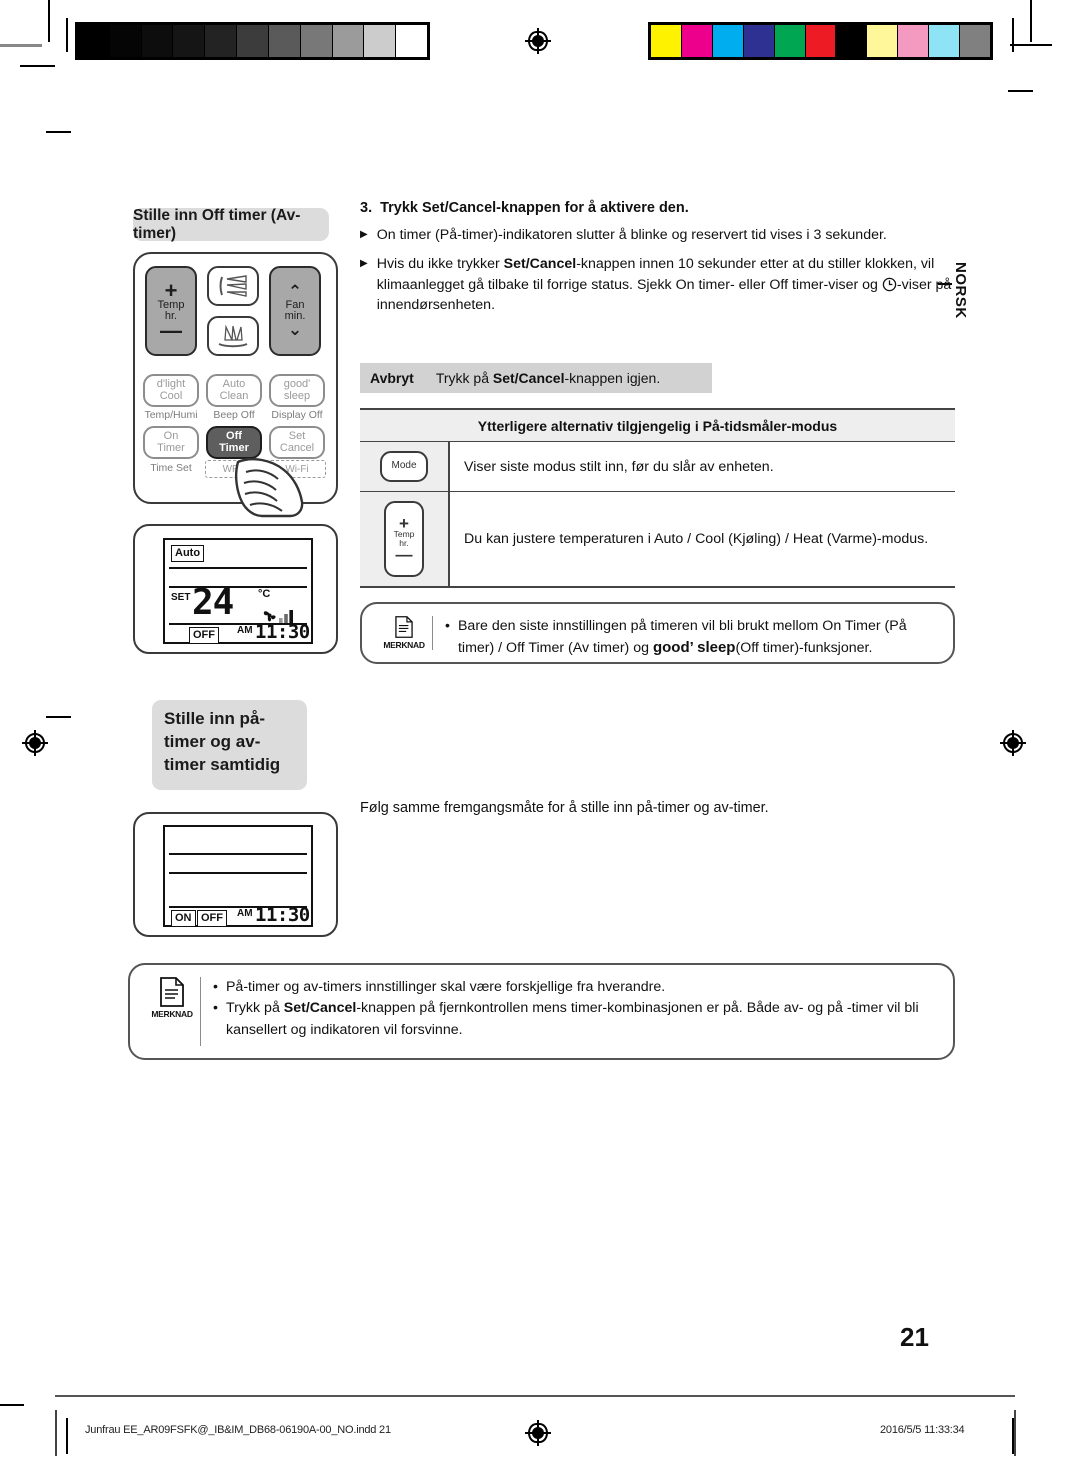 This screenshot has height=1476, width=1080. Describe the element at coordinates (171, 436) in the screenshot. I see `on-label: On` at that location.